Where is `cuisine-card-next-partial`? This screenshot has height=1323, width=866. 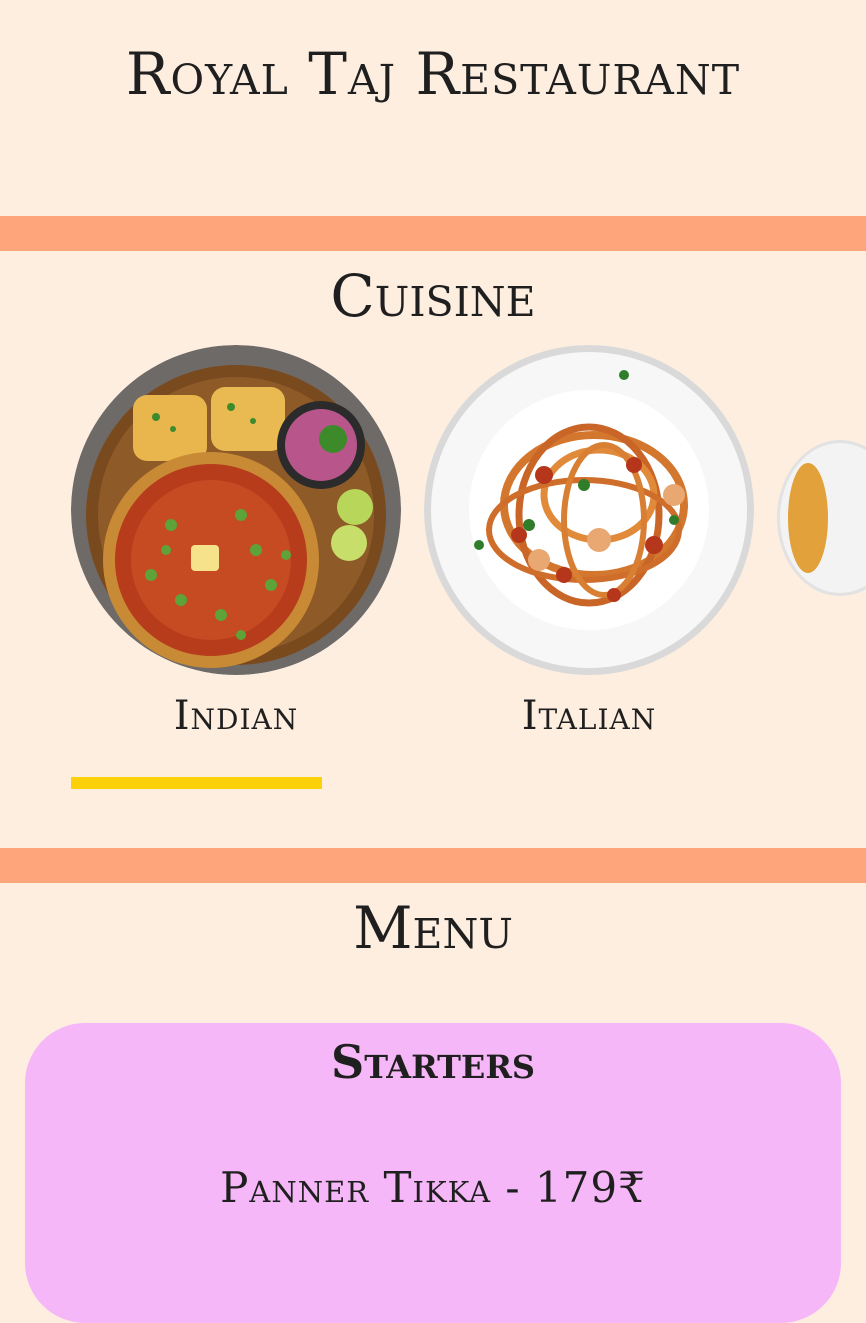
cuisine-card-next-partial is located at coordinates (819, 555).